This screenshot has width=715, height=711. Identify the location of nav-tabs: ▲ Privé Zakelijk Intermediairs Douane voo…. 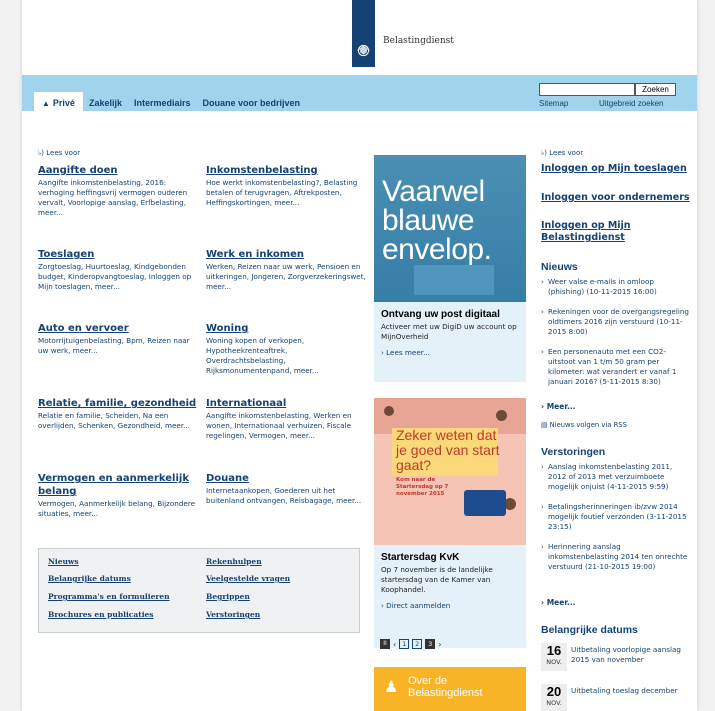
(170, 101).